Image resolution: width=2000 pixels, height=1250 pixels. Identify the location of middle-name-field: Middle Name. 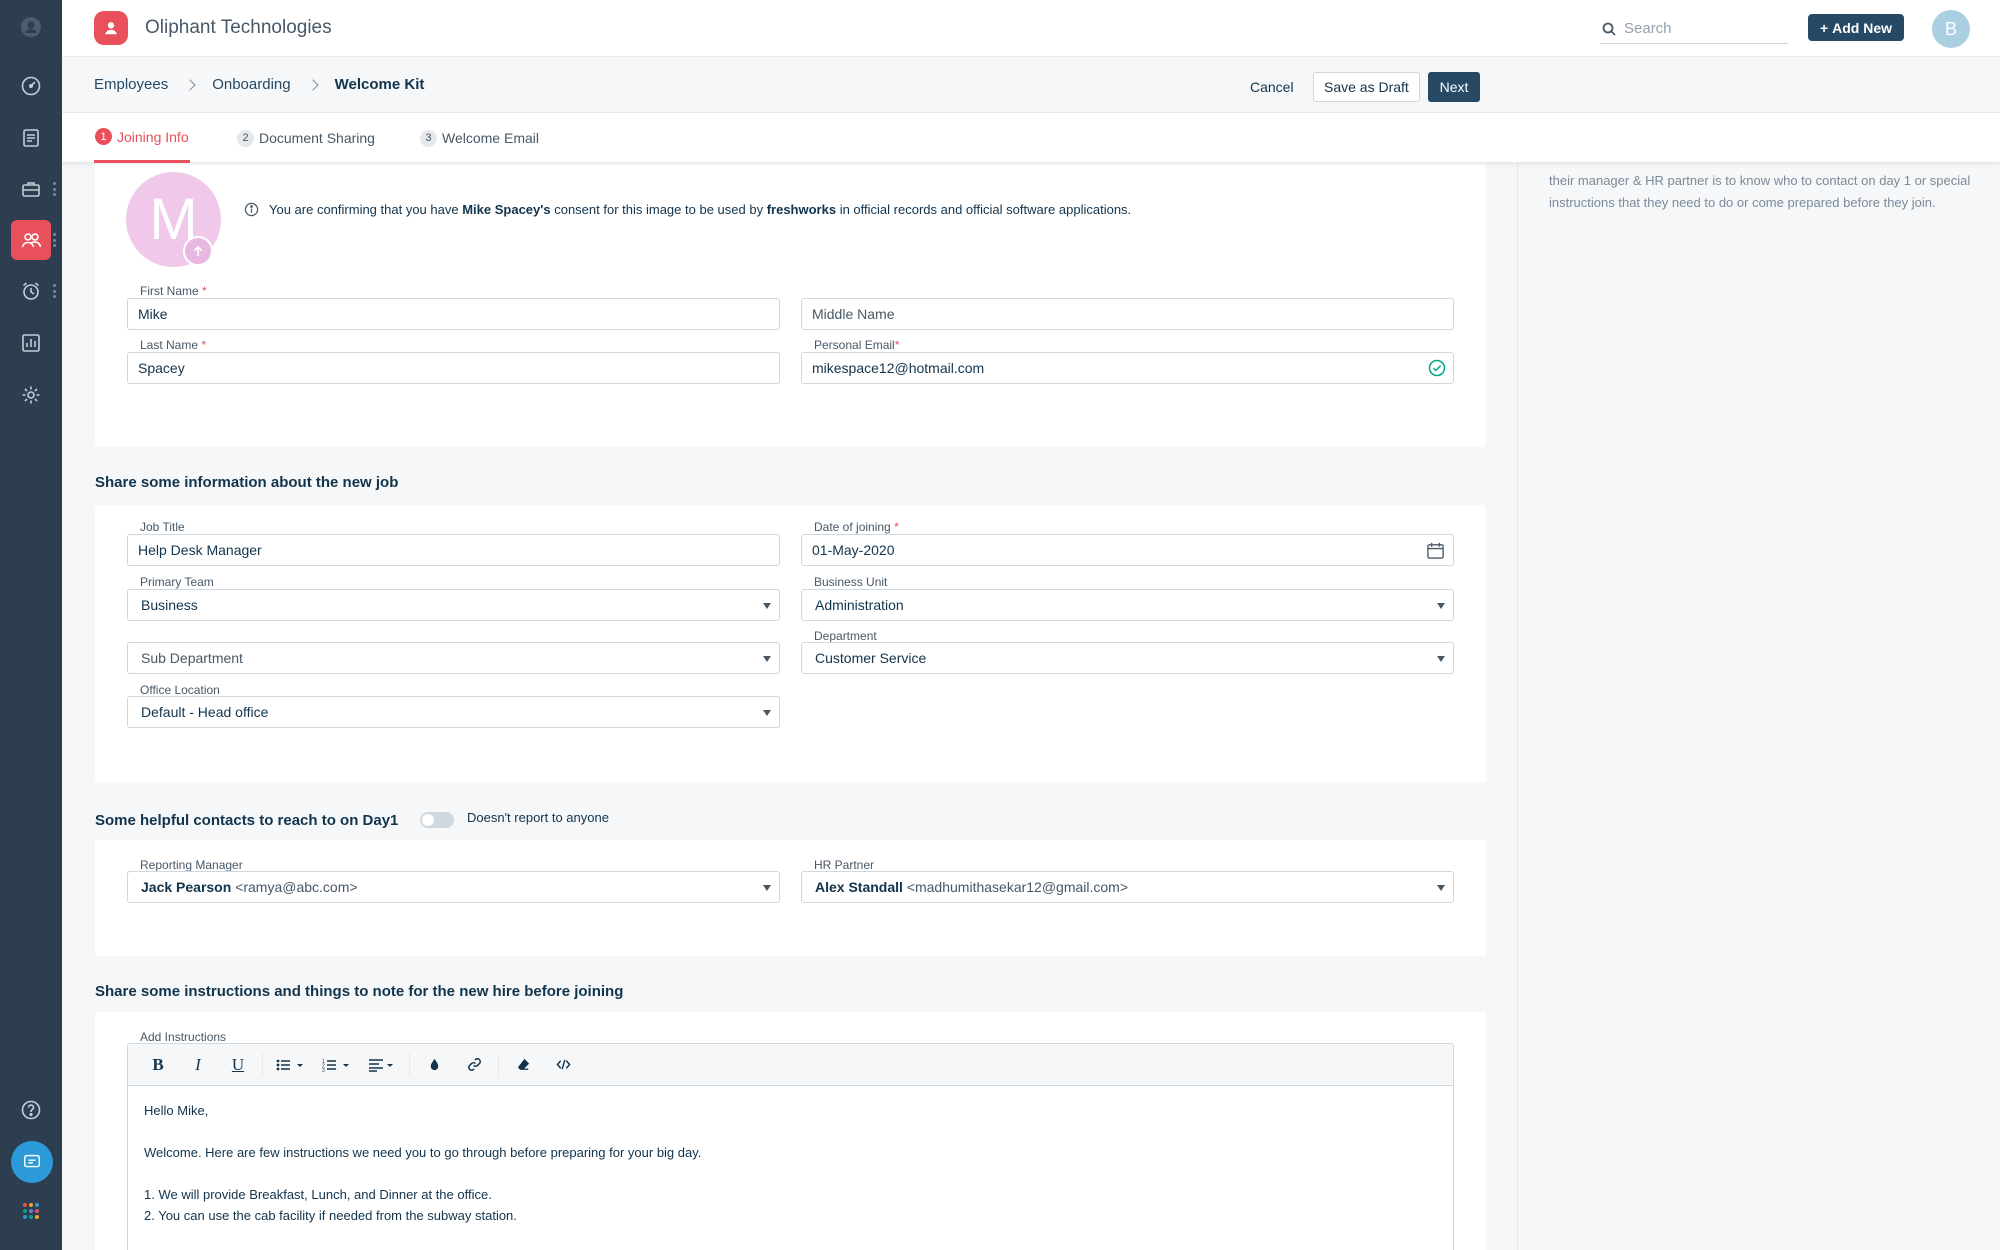
(1127, 314).